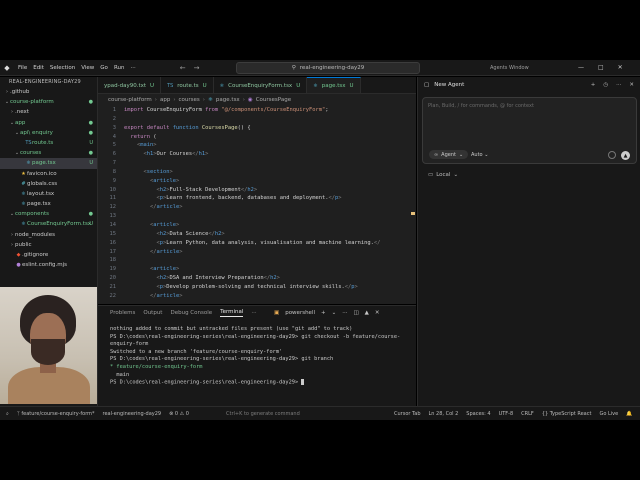 The width and height of the screenshot is (640, 480). What do you see at coordinates (273, 100) in the screenshot?
I see `breadcrumb-item: CoursesPage` at bounding box center [273, 100].